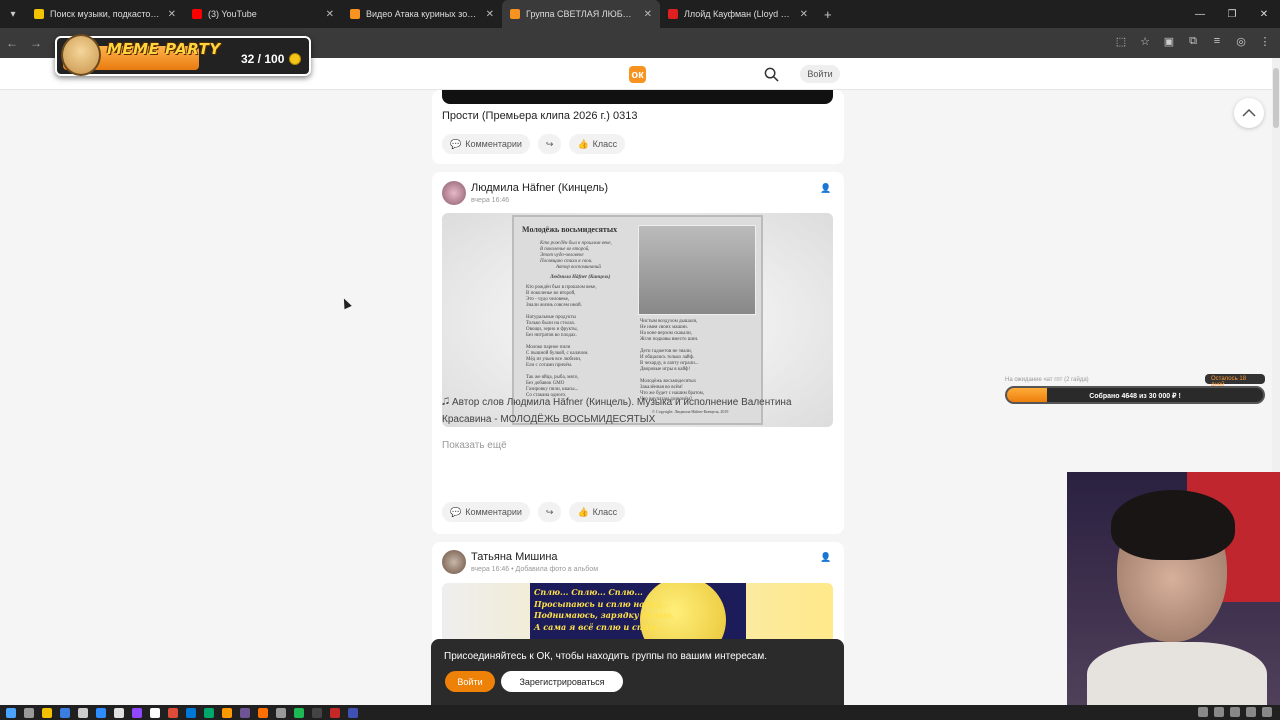 The image size is (1280, 720). What do you see at coordinates (1145, 41) in the screenshot?
I see `bookmark-star-icon: ☆` at bounding box center [1145, 41].